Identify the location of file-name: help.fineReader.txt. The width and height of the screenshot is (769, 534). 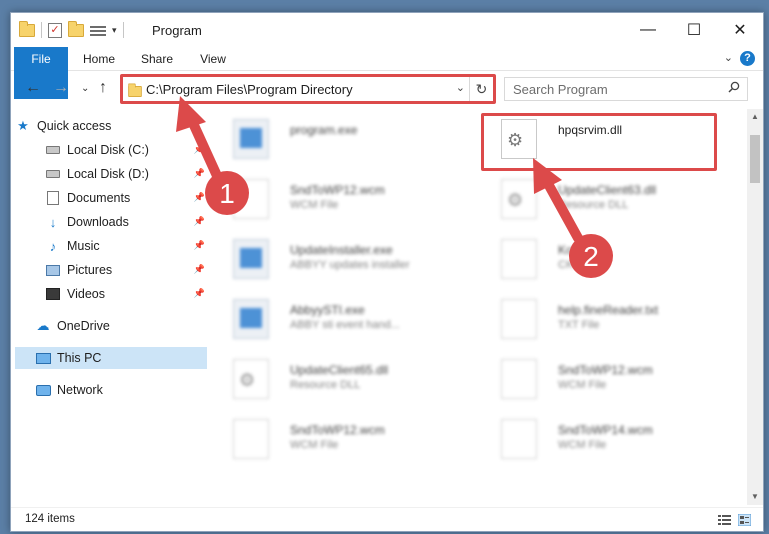
(608, 310).